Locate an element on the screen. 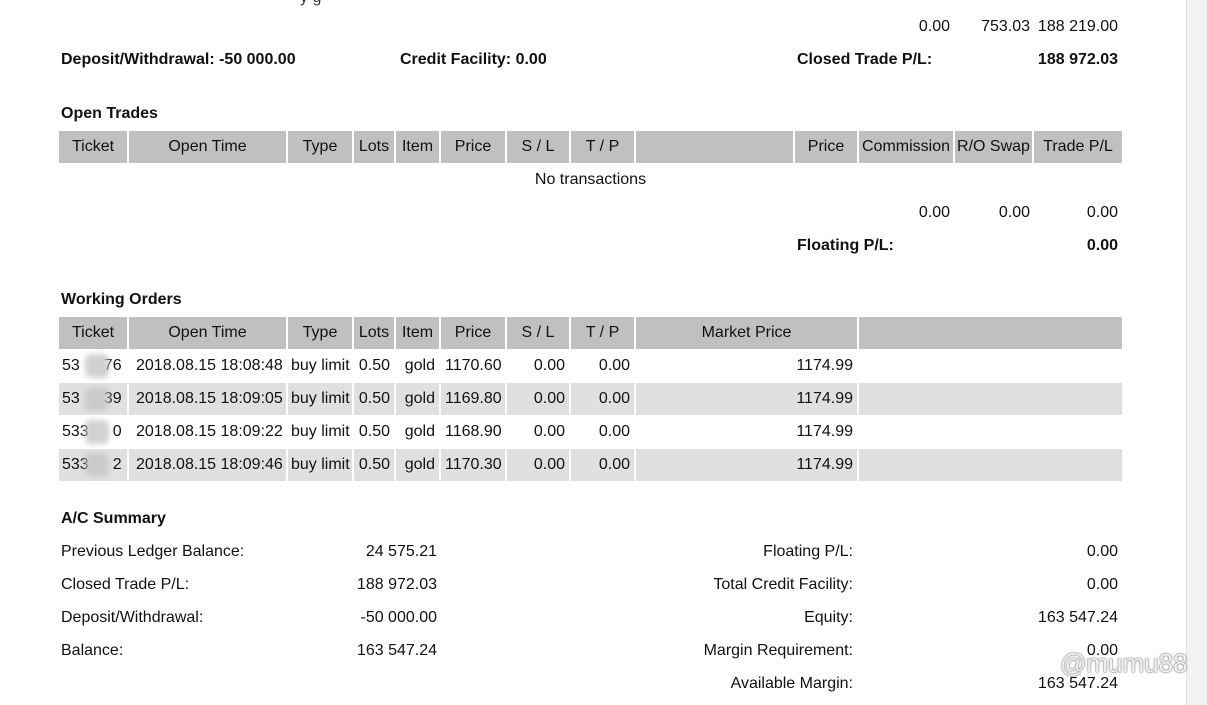 The width and height of the screenshot is (1207, 705). ticket-suffix: 0 is located at coordinates (117, 431).